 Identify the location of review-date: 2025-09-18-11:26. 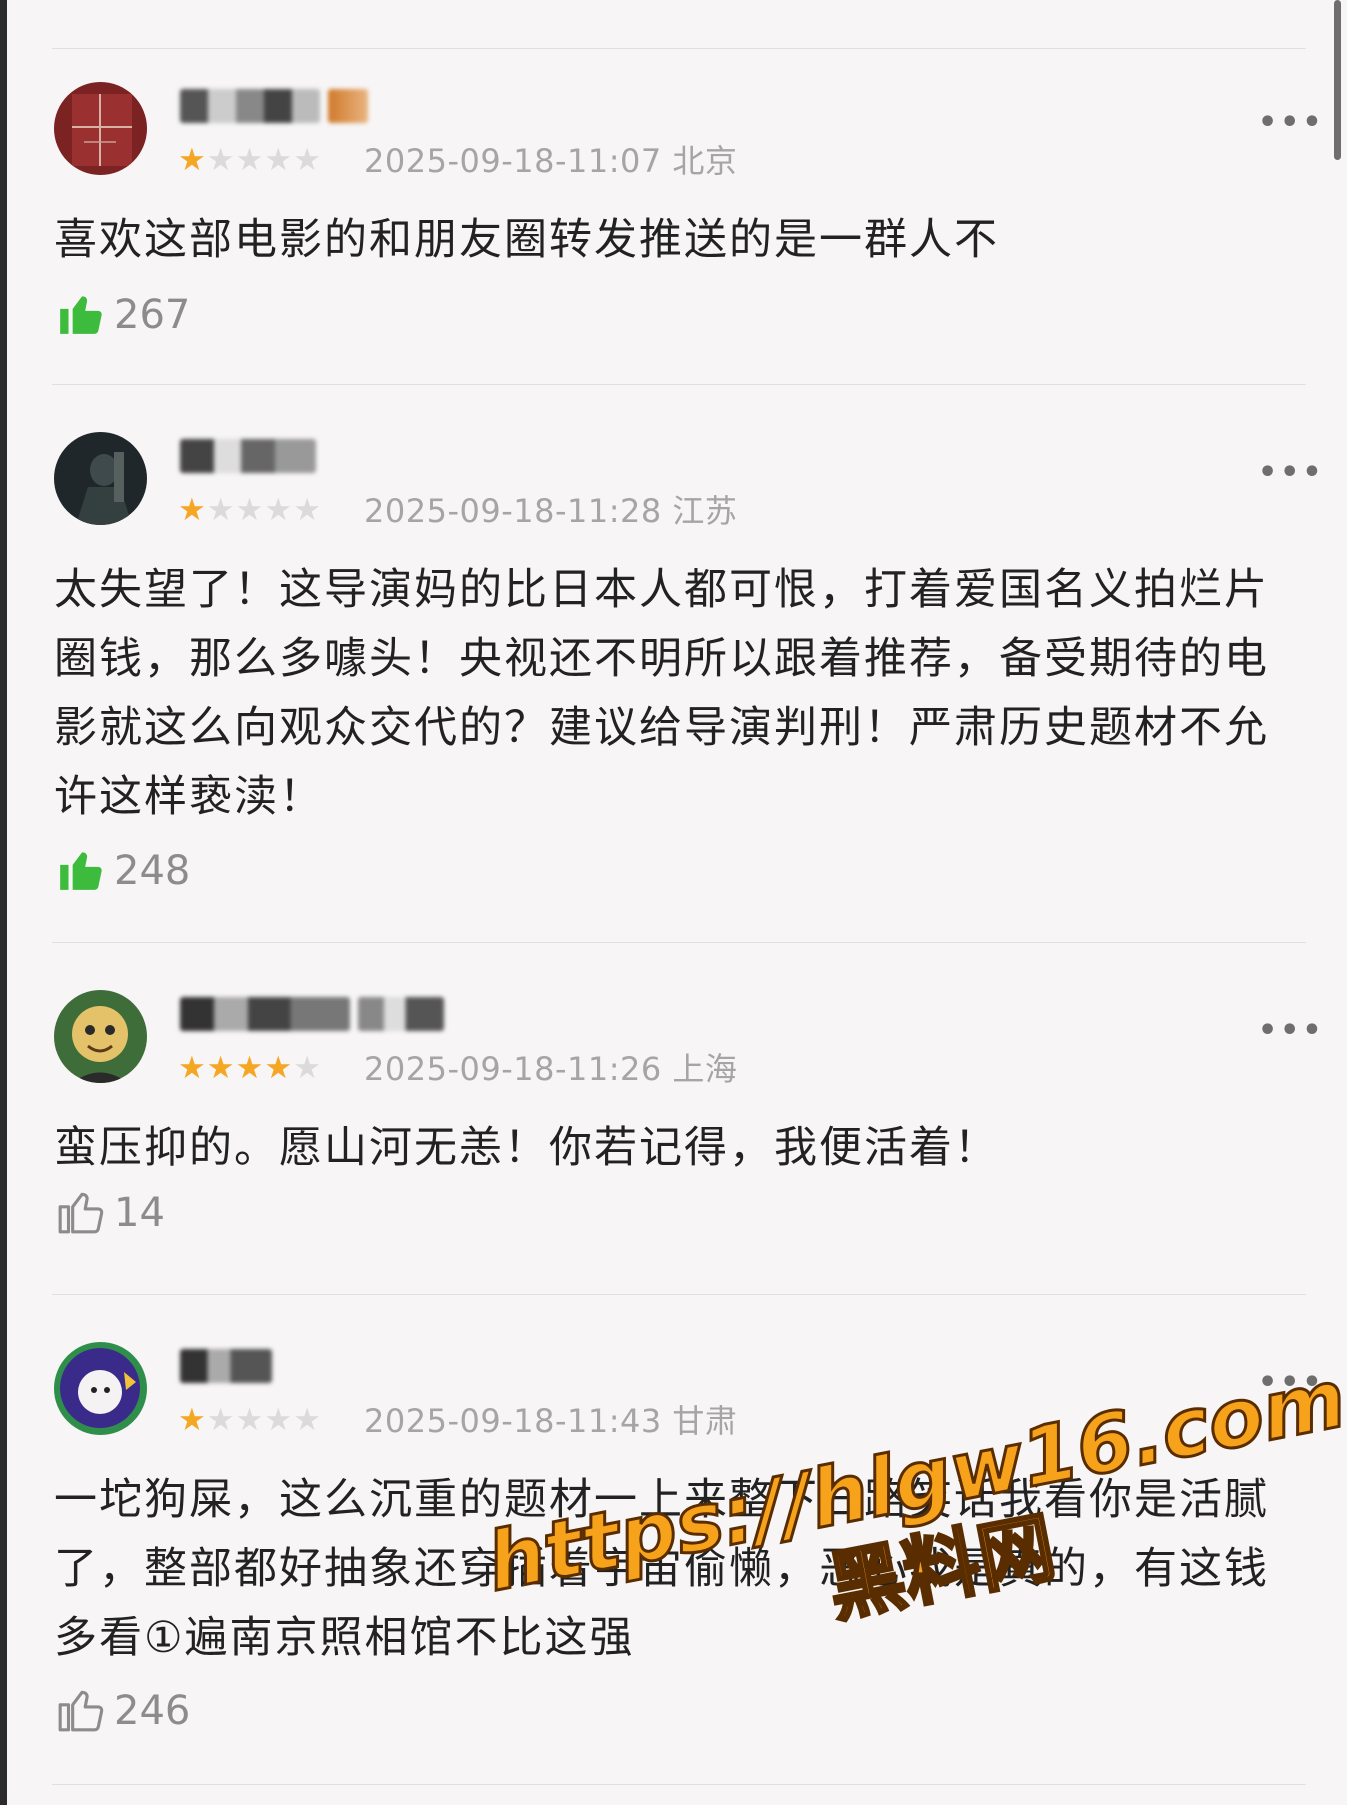
(513, 1069).